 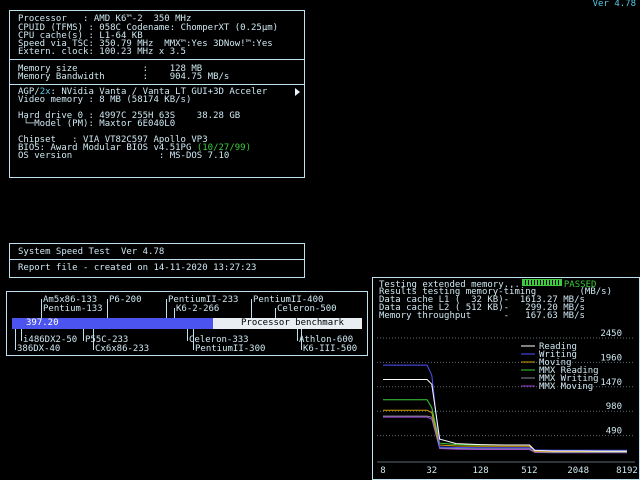 What do you see at coordinates (292, 323) in the screenshot?
I see `benchmark-caption: Processor benchmark` at bounding box center [292, 323].